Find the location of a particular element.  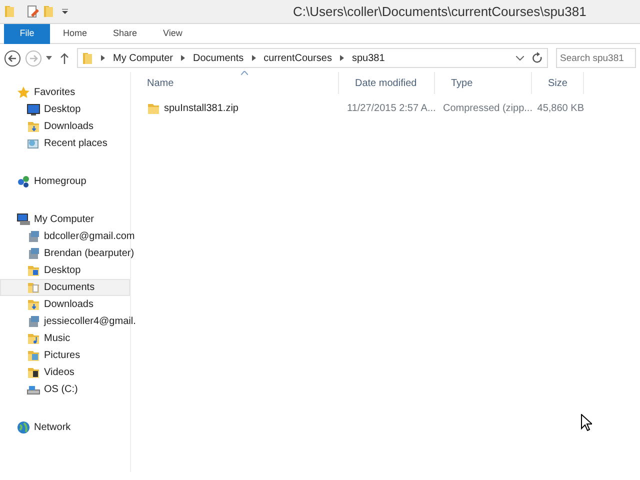

sidebar-label: Recent places is located at coordinates (76, 144).